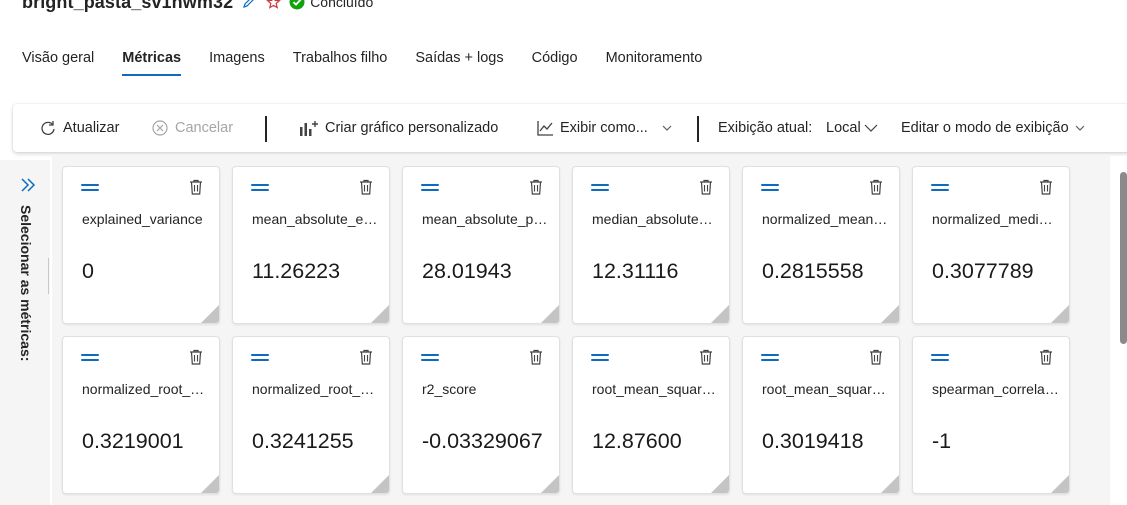  I want to click on metric-card: mean_absolute_error 11.26223, so click(311, 245).